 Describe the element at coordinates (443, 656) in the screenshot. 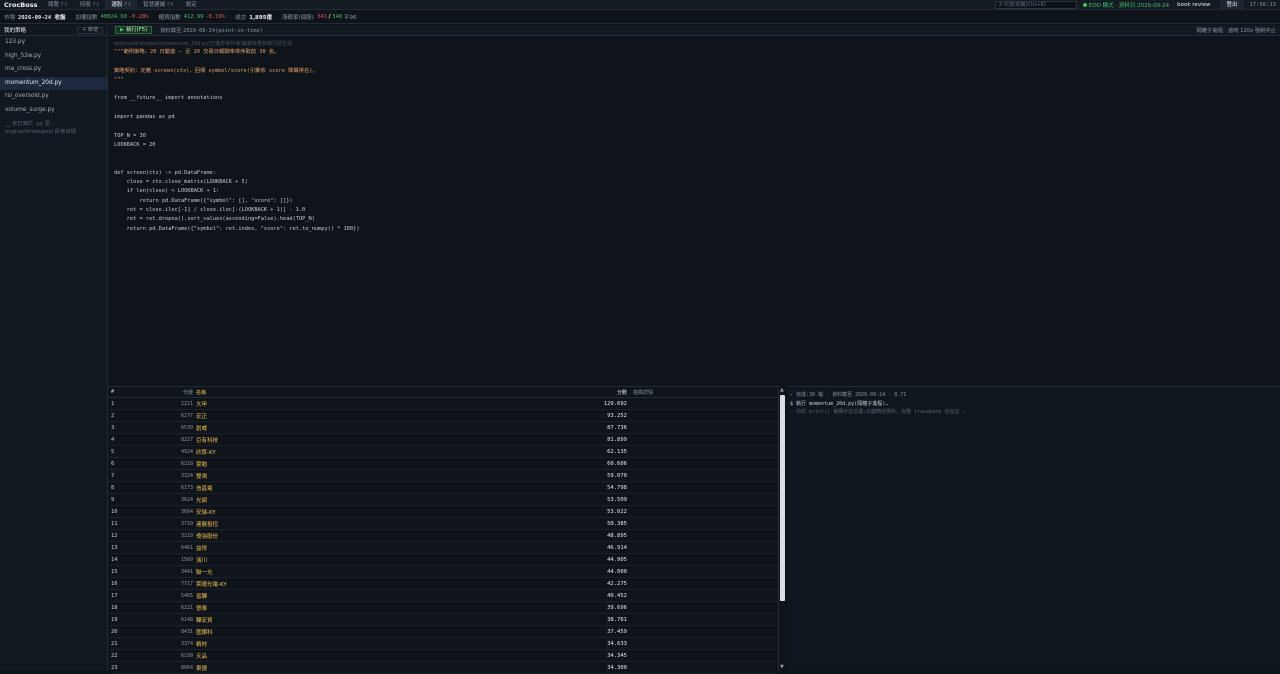

I see `table-row: 22 6199 天品 34.345` at that location.